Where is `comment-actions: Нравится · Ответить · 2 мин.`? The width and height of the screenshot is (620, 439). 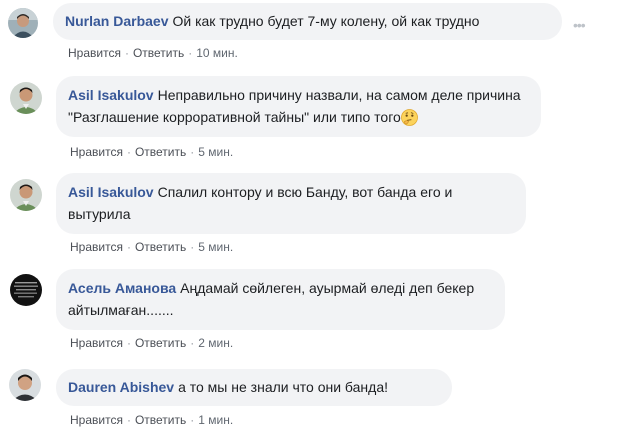 comment-actions: Нравится · Ответить · 2 мин. is located at coordinates (151, 343).